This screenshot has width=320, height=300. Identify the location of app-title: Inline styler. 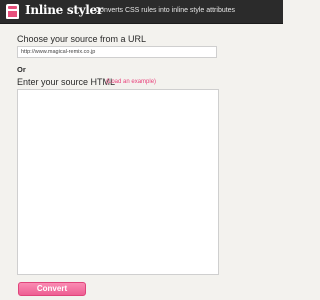
(64, 10).